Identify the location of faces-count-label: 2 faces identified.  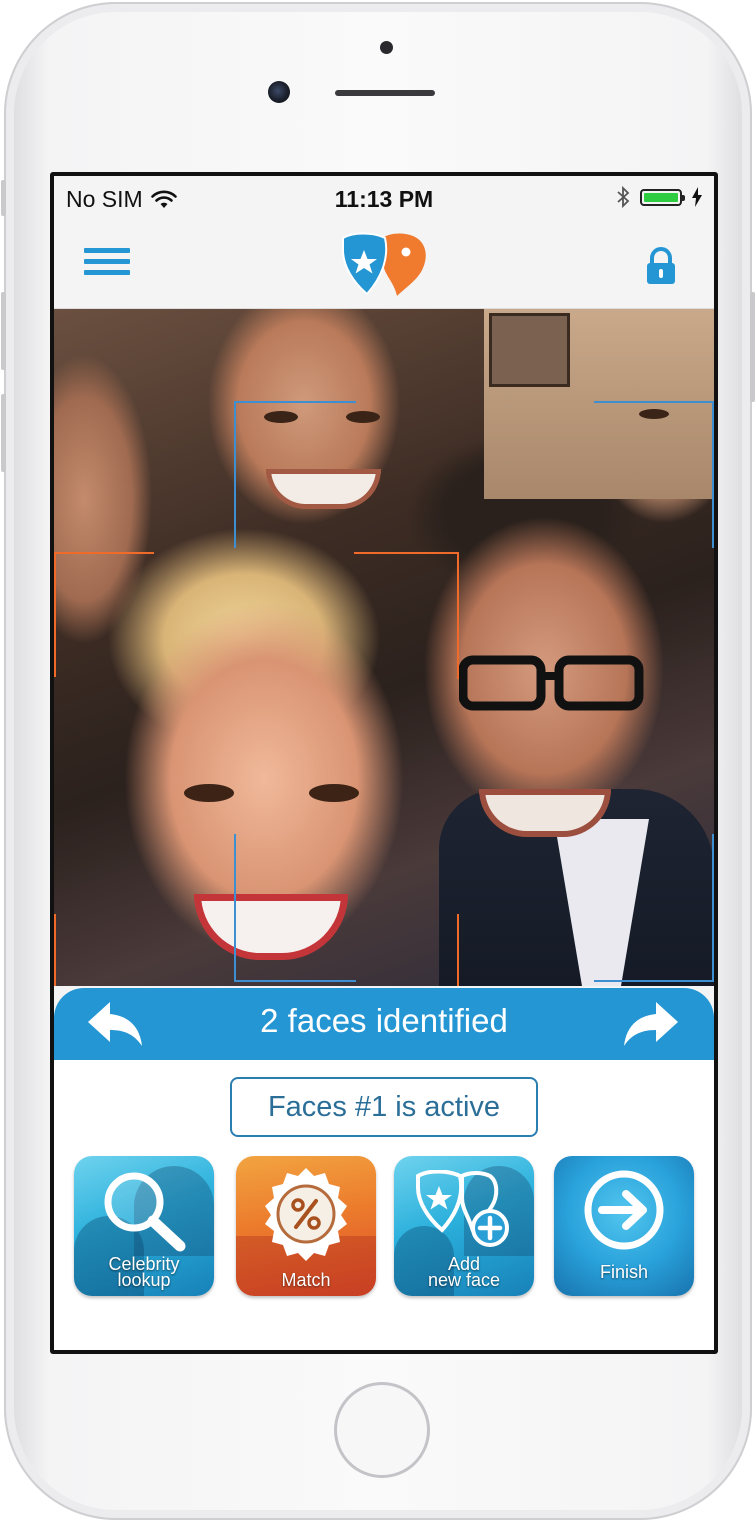
(384, 1020).